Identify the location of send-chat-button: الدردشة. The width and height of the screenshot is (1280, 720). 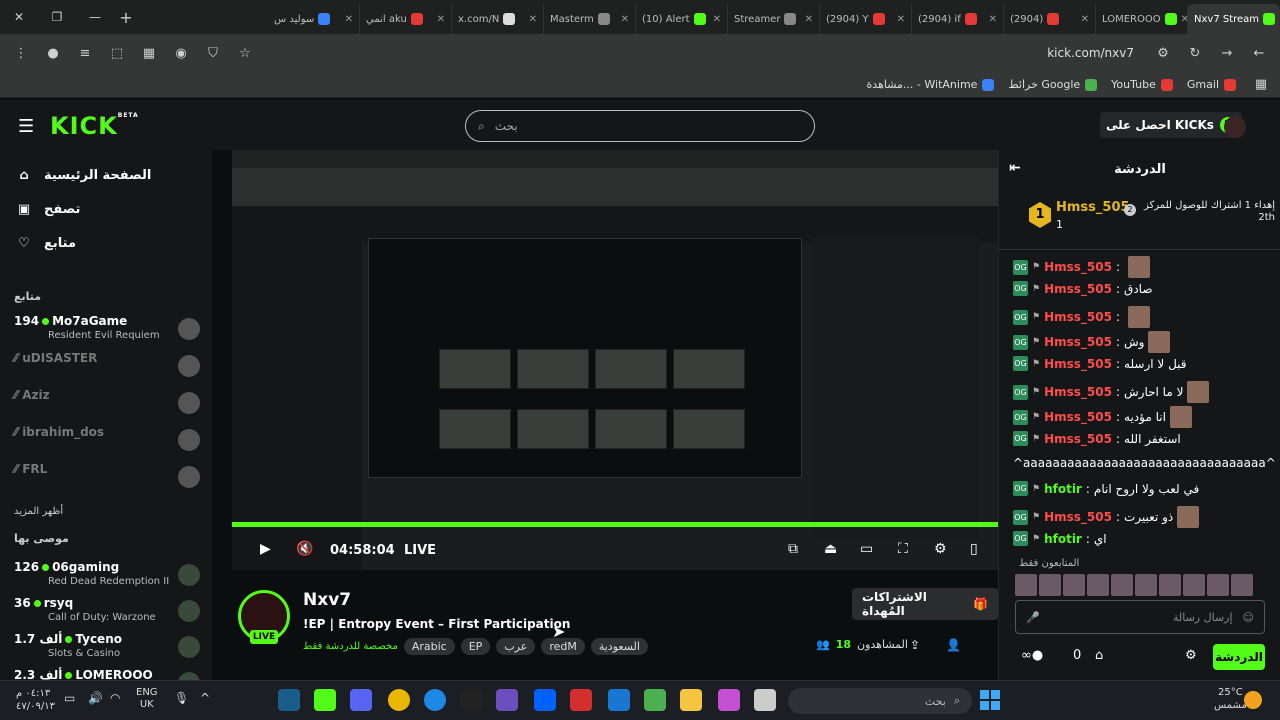
(1239, 657).